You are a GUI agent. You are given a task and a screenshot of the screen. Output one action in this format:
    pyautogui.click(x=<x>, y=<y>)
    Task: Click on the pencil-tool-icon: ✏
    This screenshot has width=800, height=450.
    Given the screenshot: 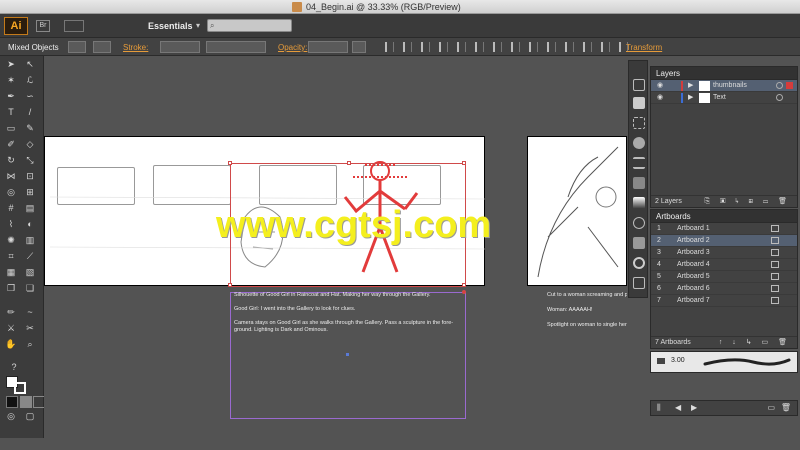 What is the action you would take?
    pyautogui.click(x=11, y=312)
    